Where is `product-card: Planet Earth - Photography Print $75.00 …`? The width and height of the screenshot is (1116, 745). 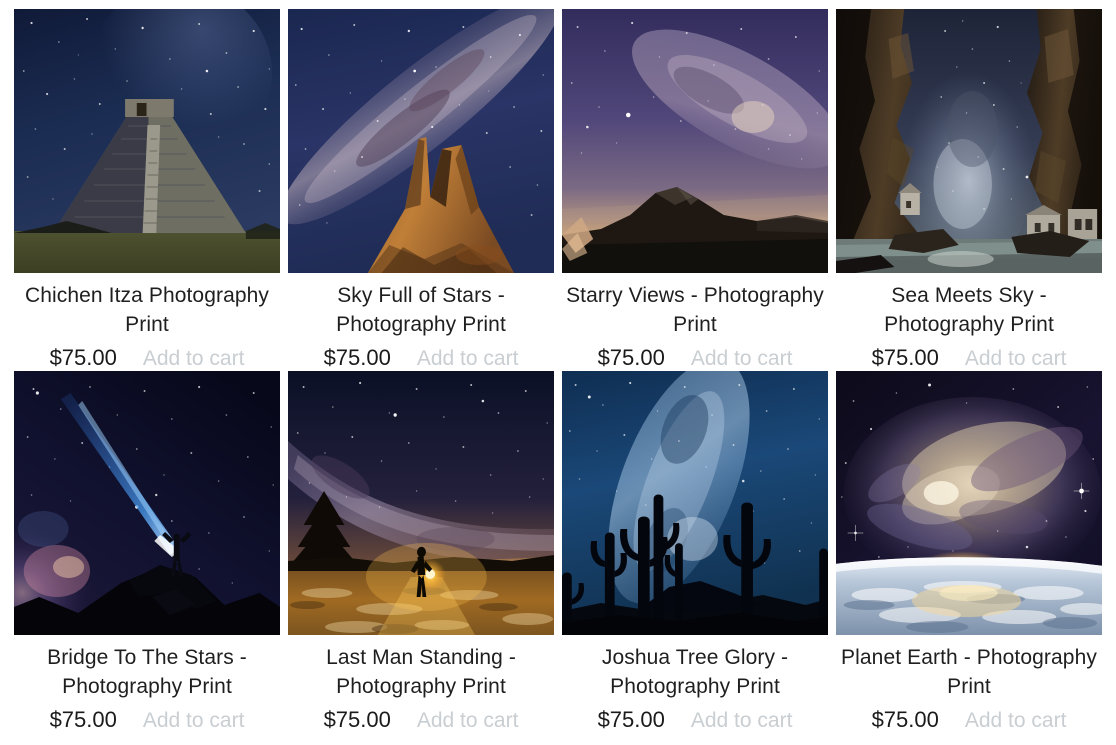
product-card: Planet Earth - Photography Print $75.00 … is located at coordinates (969, 552).